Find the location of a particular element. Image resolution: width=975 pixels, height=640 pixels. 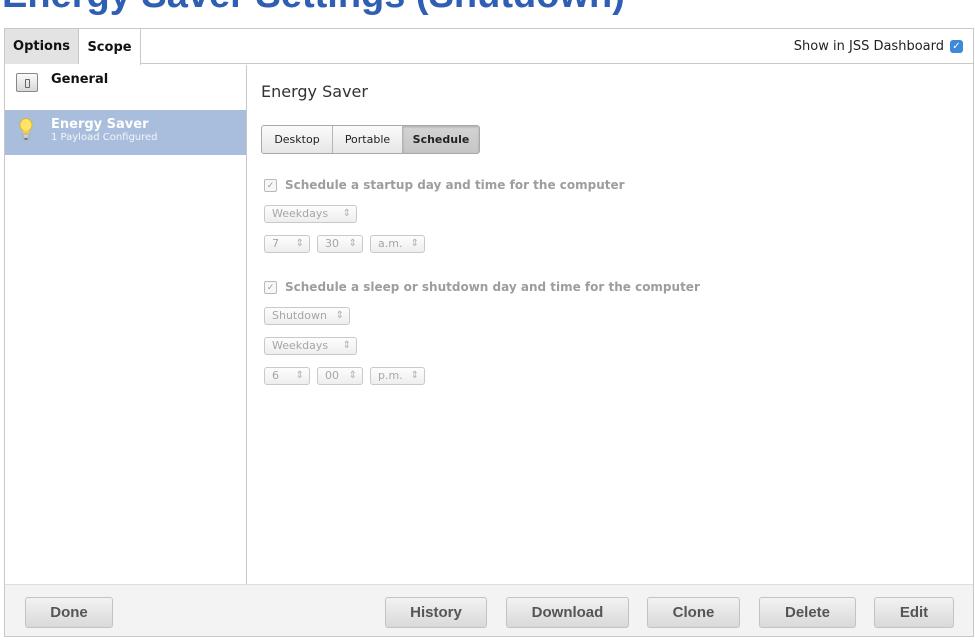

dashboard-toggle: Show in JSS Dashboard ✓ is located at coordinates (878, 46).